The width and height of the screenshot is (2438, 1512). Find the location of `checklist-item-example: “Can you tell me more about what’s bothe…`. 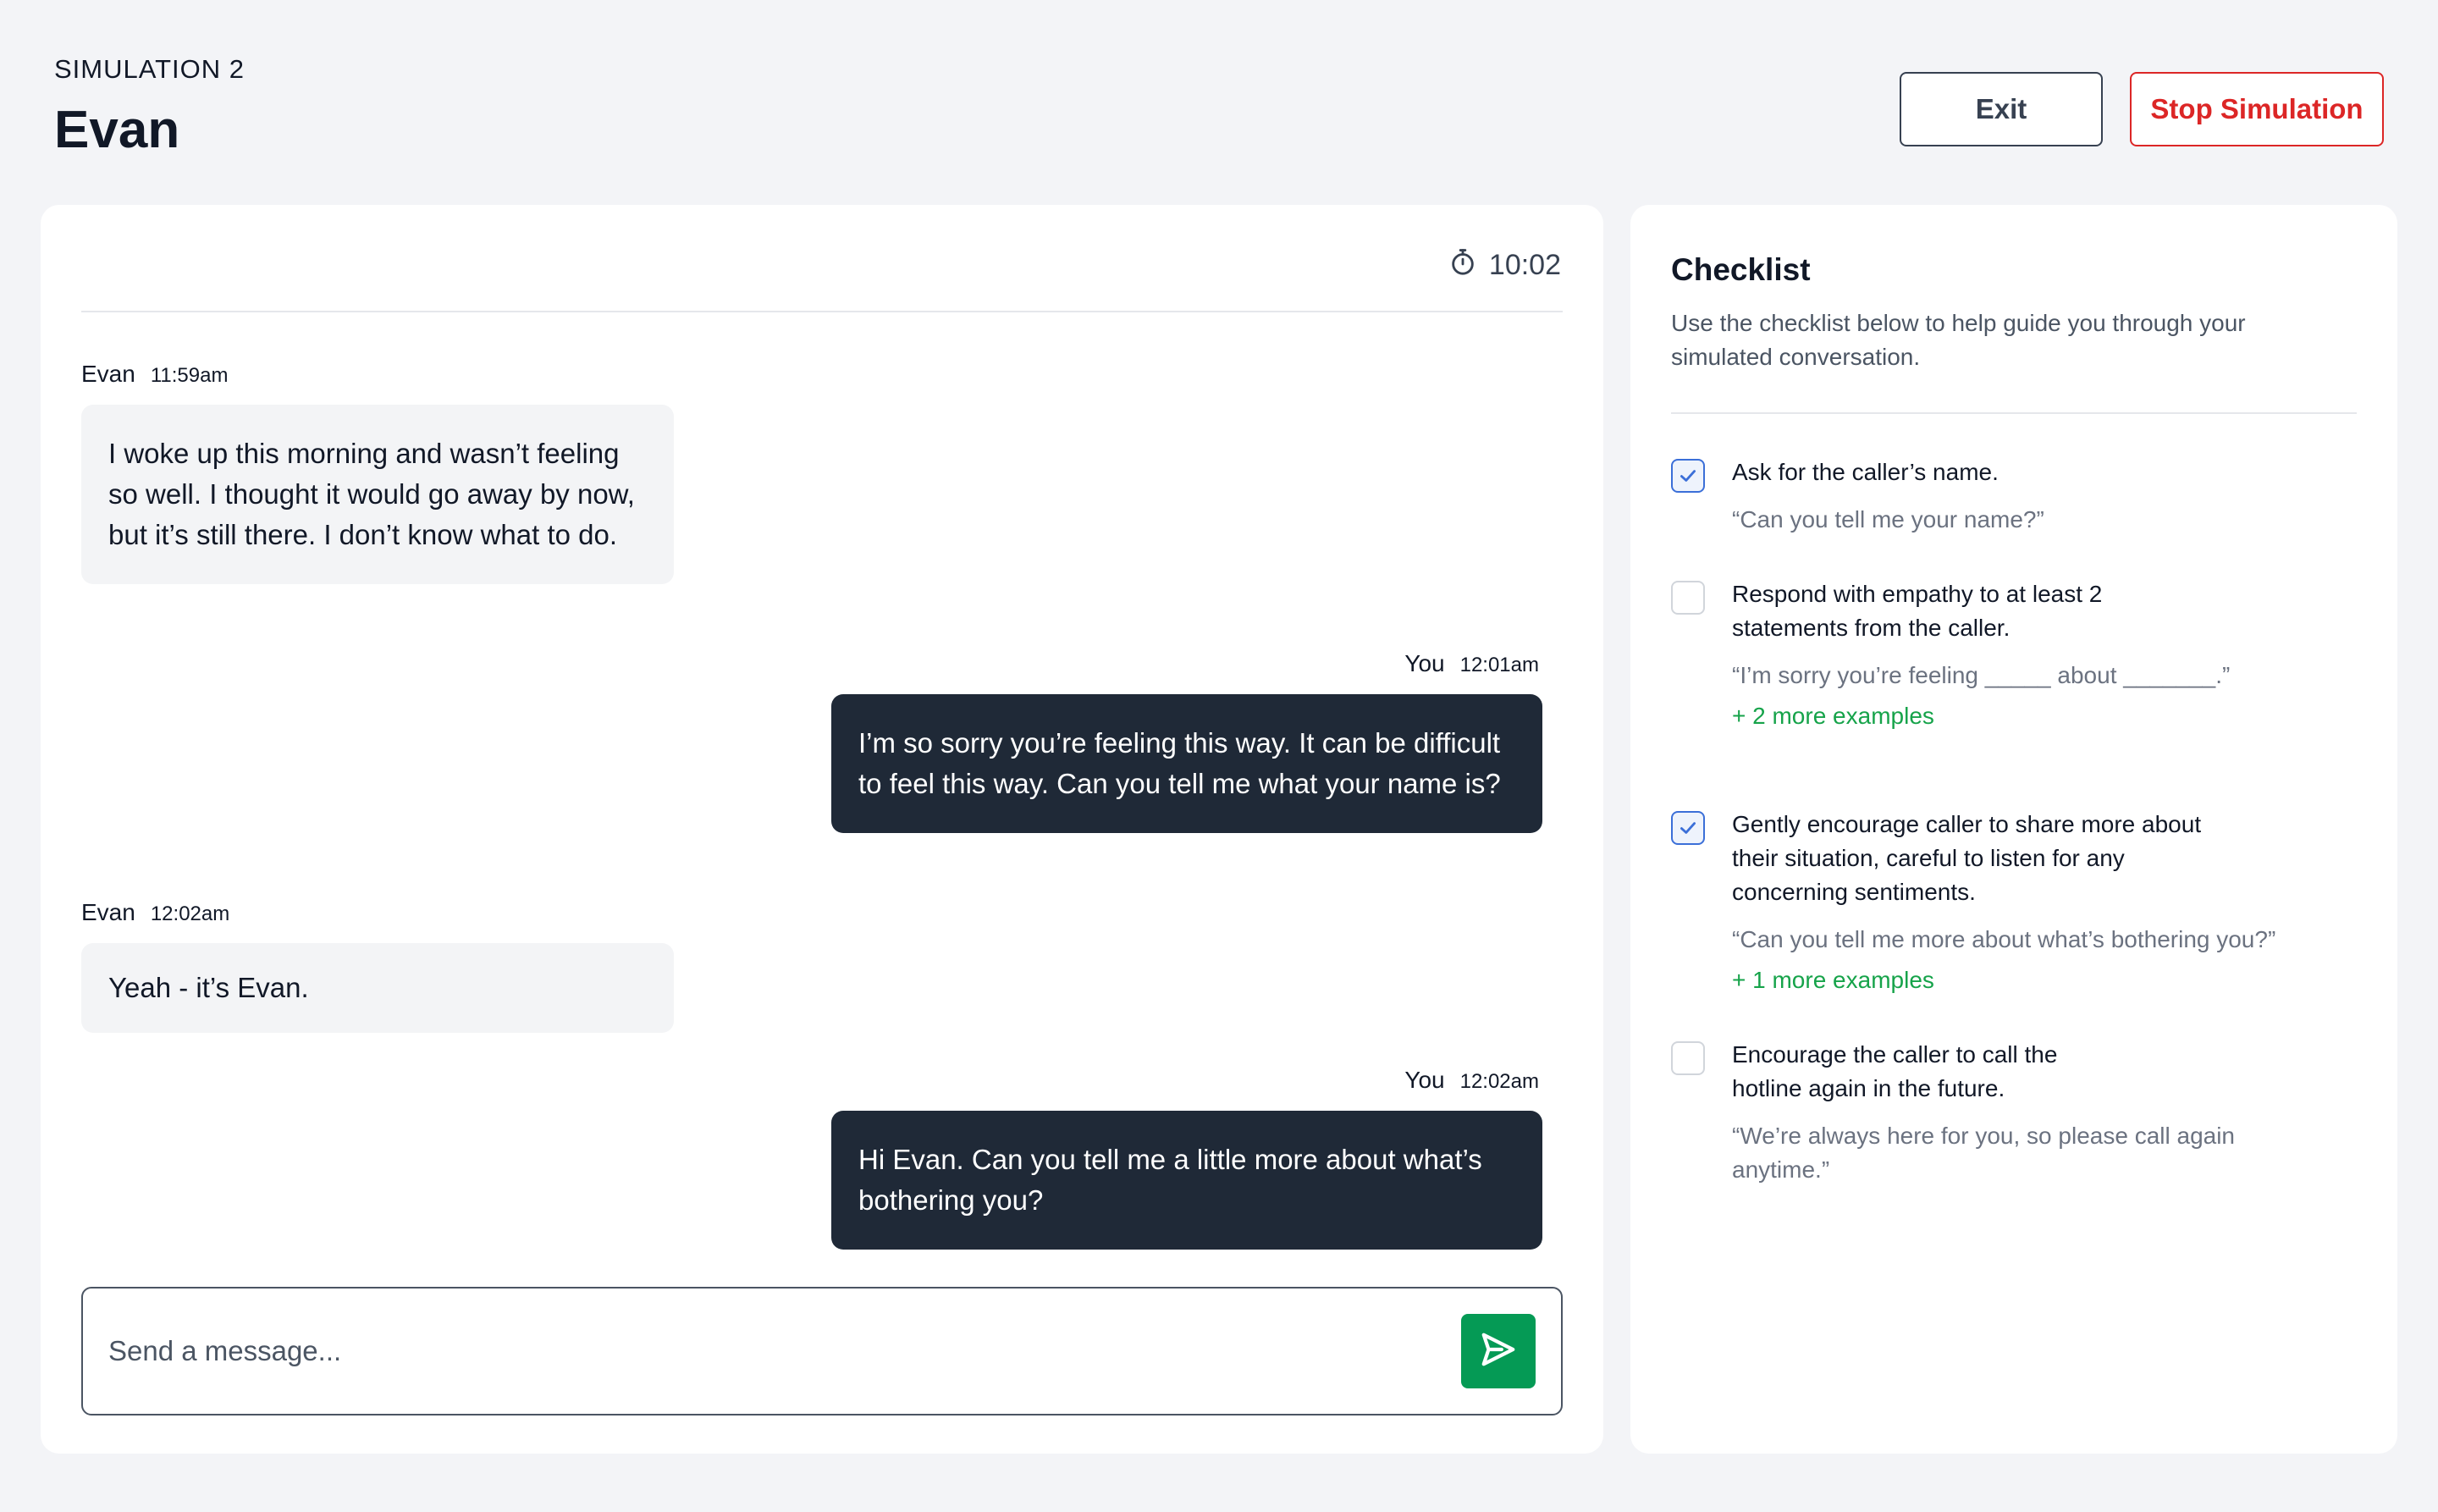

checklist-item-example: “Can you tell me more about what’s bothe… is located at coordinates (2004, 939).